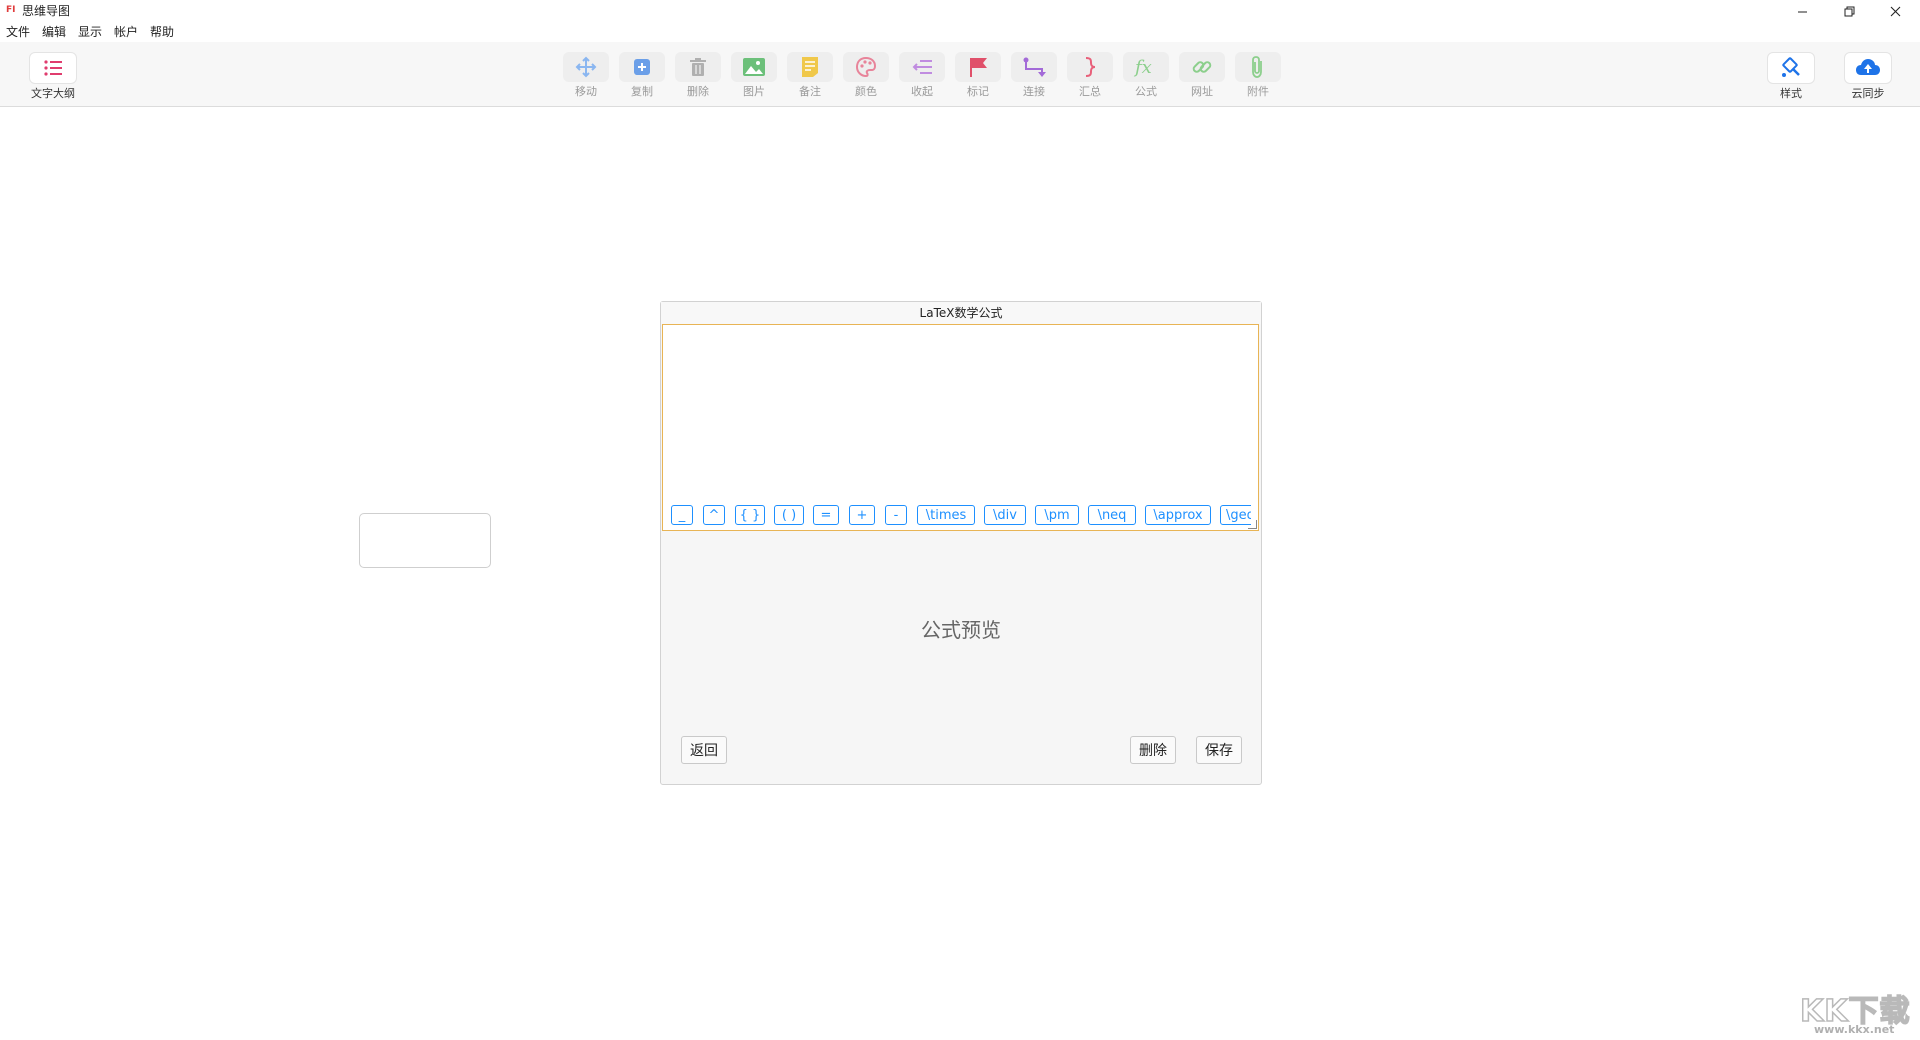  Describe the element at coordinates (642, 67) in the screenshot. I see `copy-icon` at that location.